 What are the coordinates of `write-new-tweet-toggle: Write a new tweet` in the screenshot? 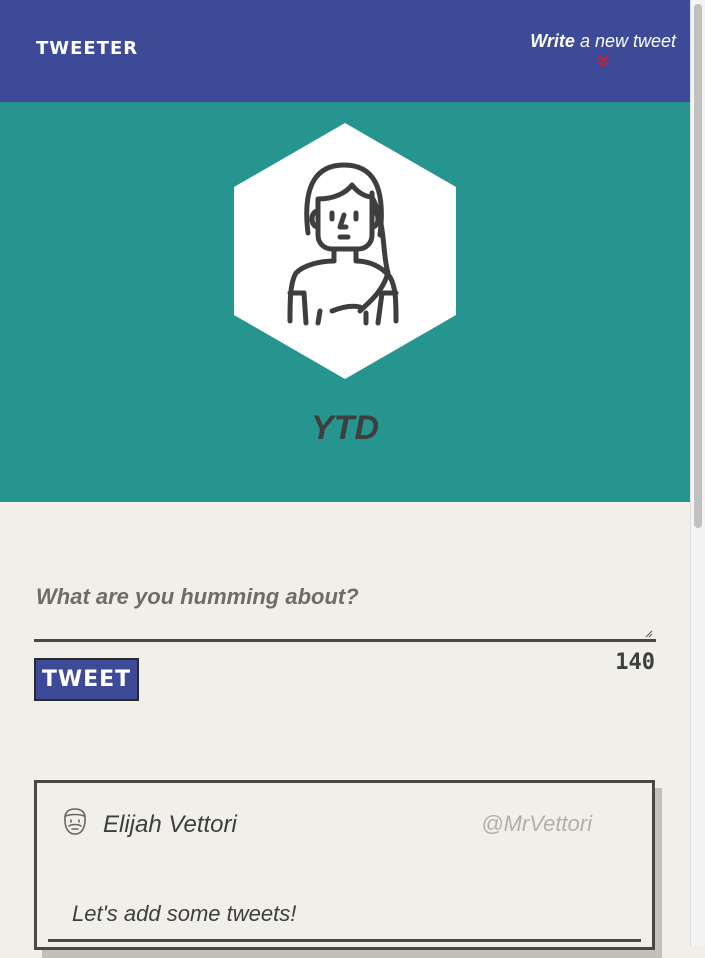 It's located at (603, 49).